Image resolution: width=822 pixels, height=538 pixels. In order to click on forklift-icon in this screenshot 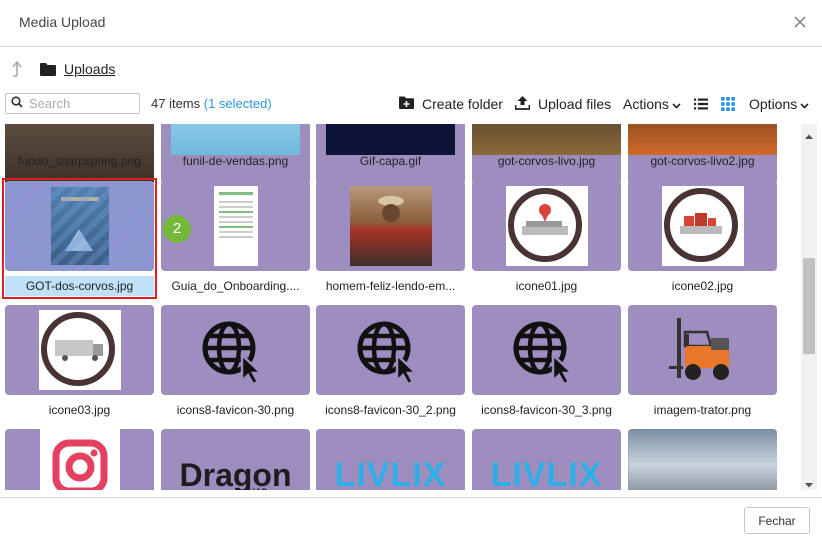, I will do `click(703, 350)`.